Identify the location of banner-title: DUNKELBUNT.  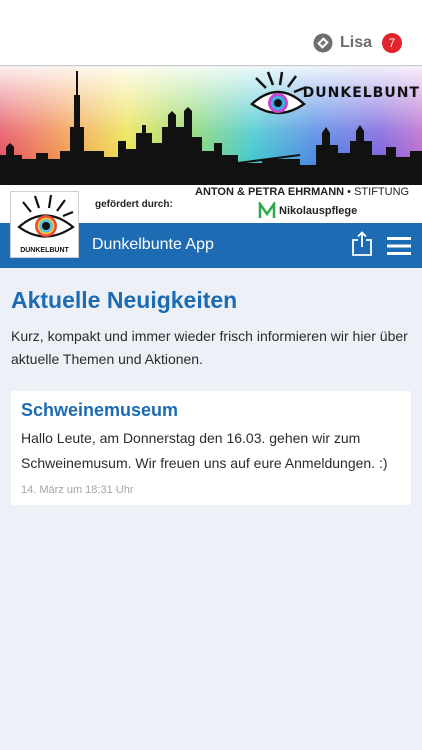
(361, 93).